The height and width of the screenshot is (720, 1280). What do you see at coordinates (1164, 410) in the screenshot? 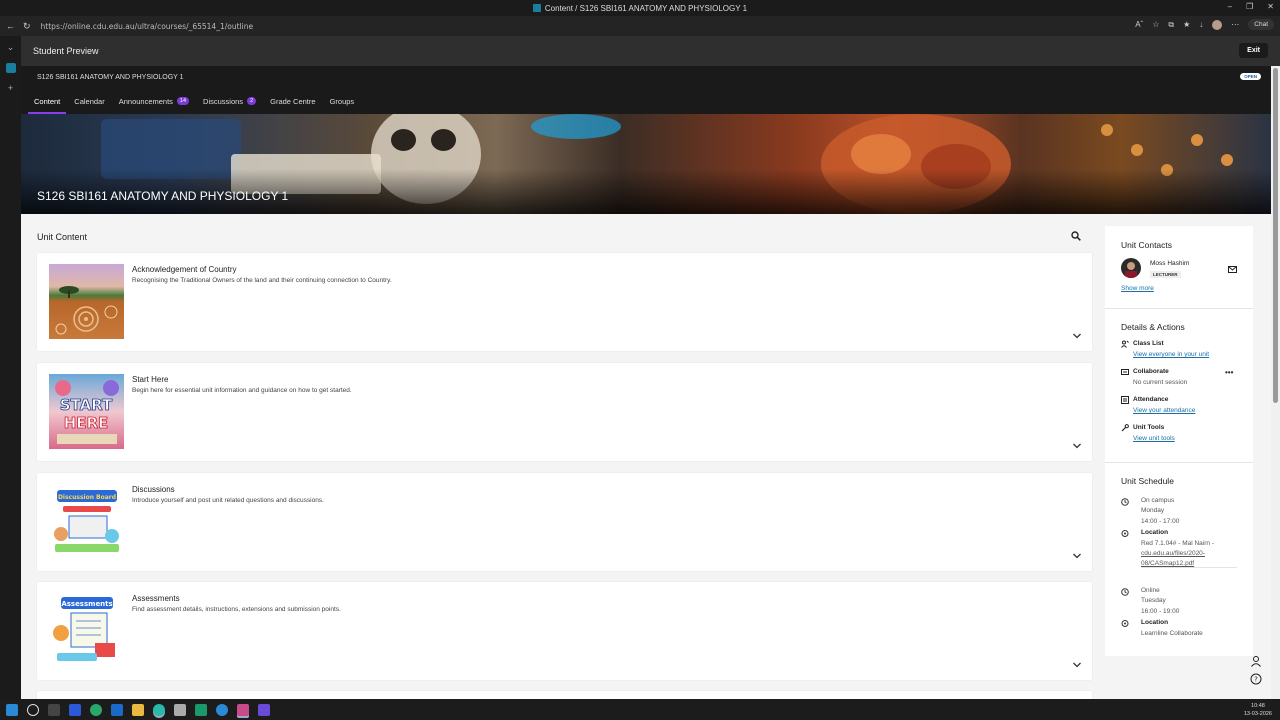
I see `view-attendance-link: View your attendance` at bounding box center [1164, 410].